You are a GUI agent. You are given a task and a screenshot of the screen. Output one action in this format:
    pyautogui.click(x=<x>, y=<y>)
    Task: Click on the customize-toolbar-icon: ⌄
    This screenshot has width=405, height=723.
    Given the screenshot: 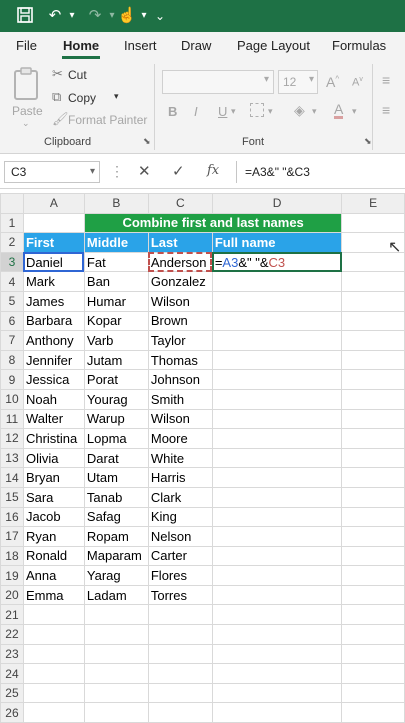 What is the action you would take?
    pyautogui.click(x=160, y=16)
    